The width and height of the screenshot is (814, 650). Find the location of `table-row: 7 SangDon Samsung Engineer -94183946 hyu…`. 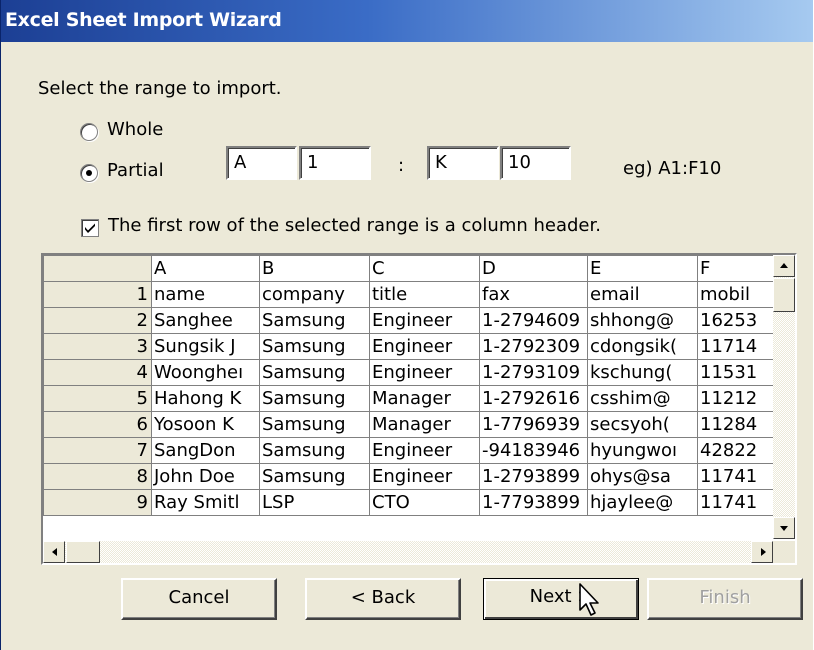

table-row: 7 SangDon Samsung Engineer -94183946 hyu… is located at coordinates (415, 450).